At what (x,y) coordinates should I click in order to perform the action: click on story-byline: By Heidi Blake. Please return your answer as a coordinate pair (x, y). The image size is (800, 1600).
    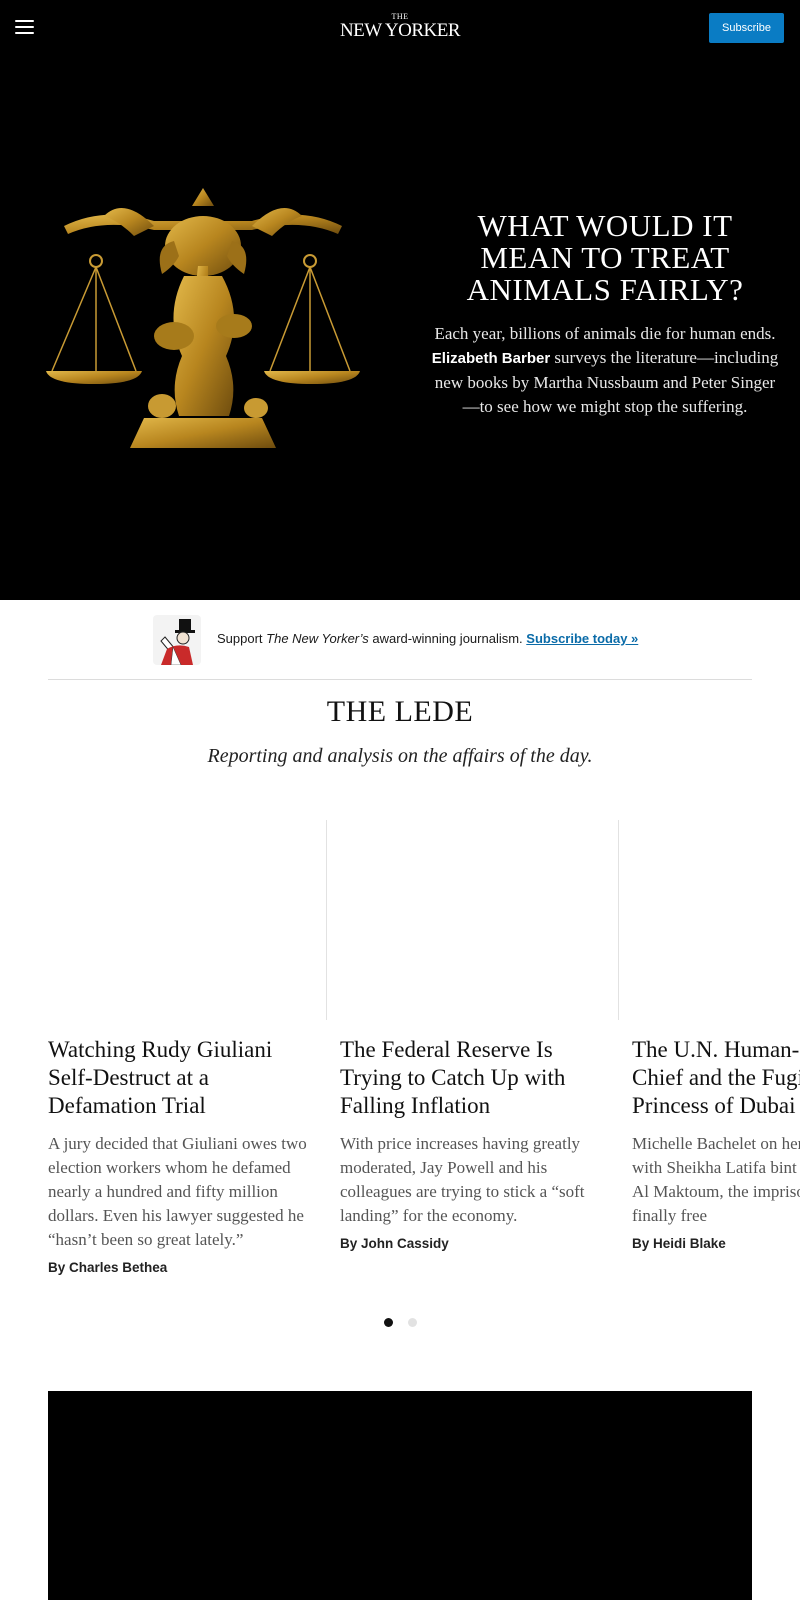
    Looking at the image, I should click on (716, 1243).